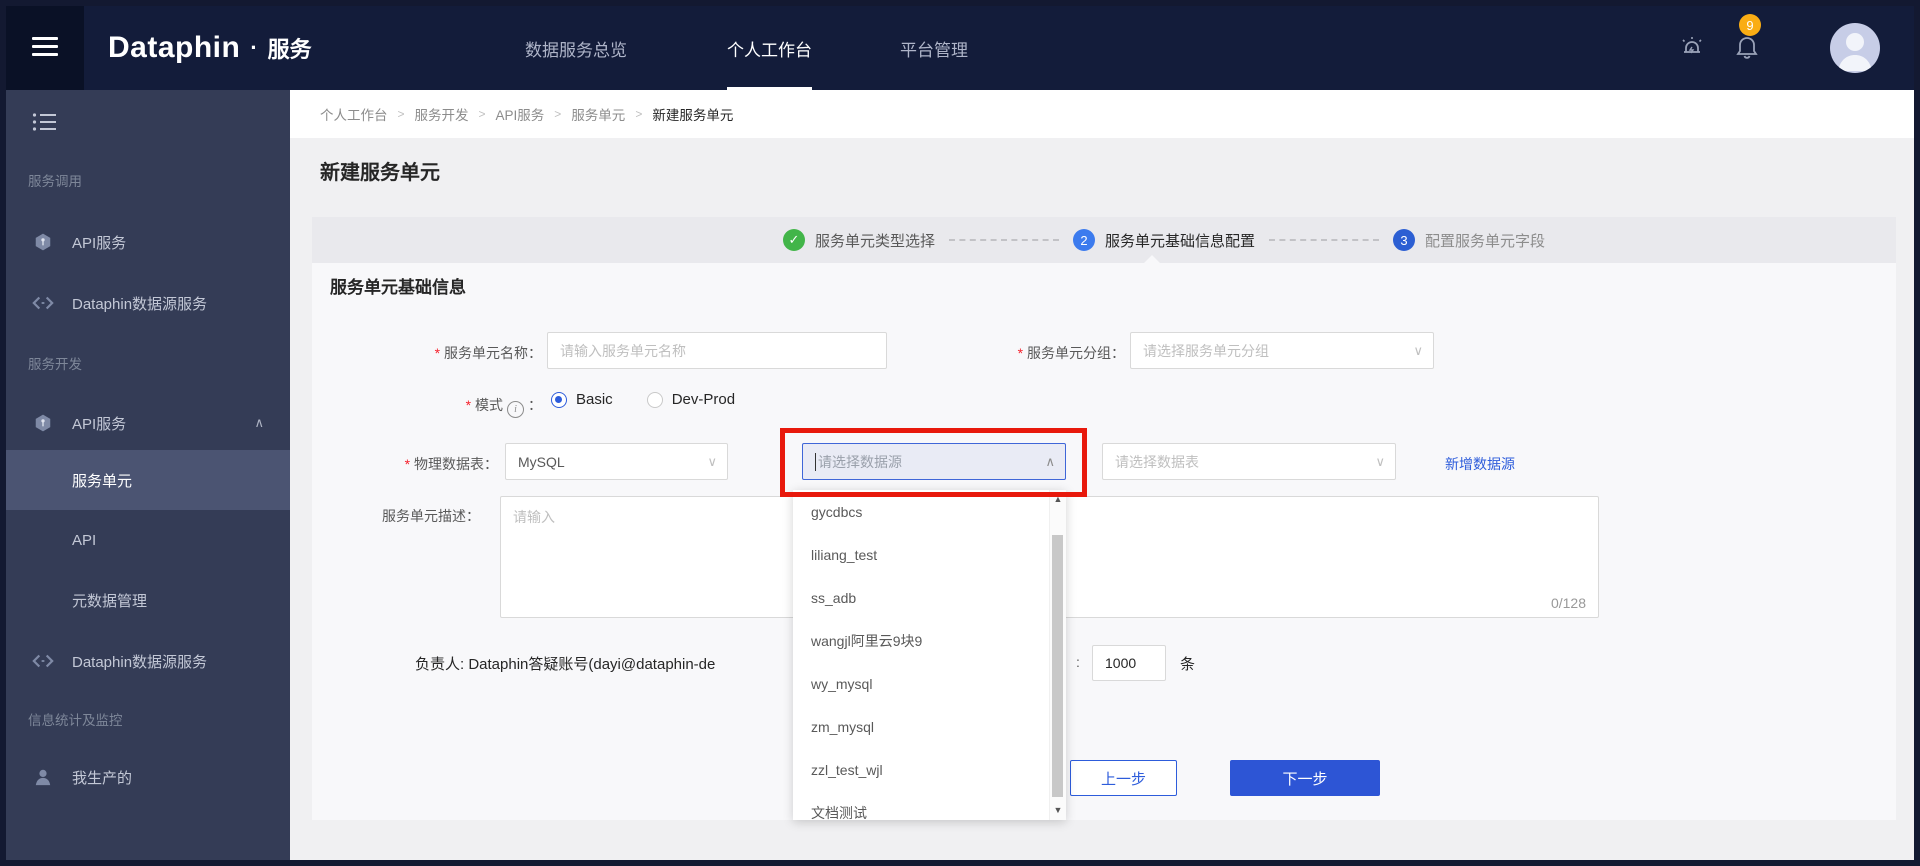  I want to click on breadcrumb: 个人工作台 > 服务开发 > API服务 > 服务单元 > 新建服务单元, so click(1102, 114).